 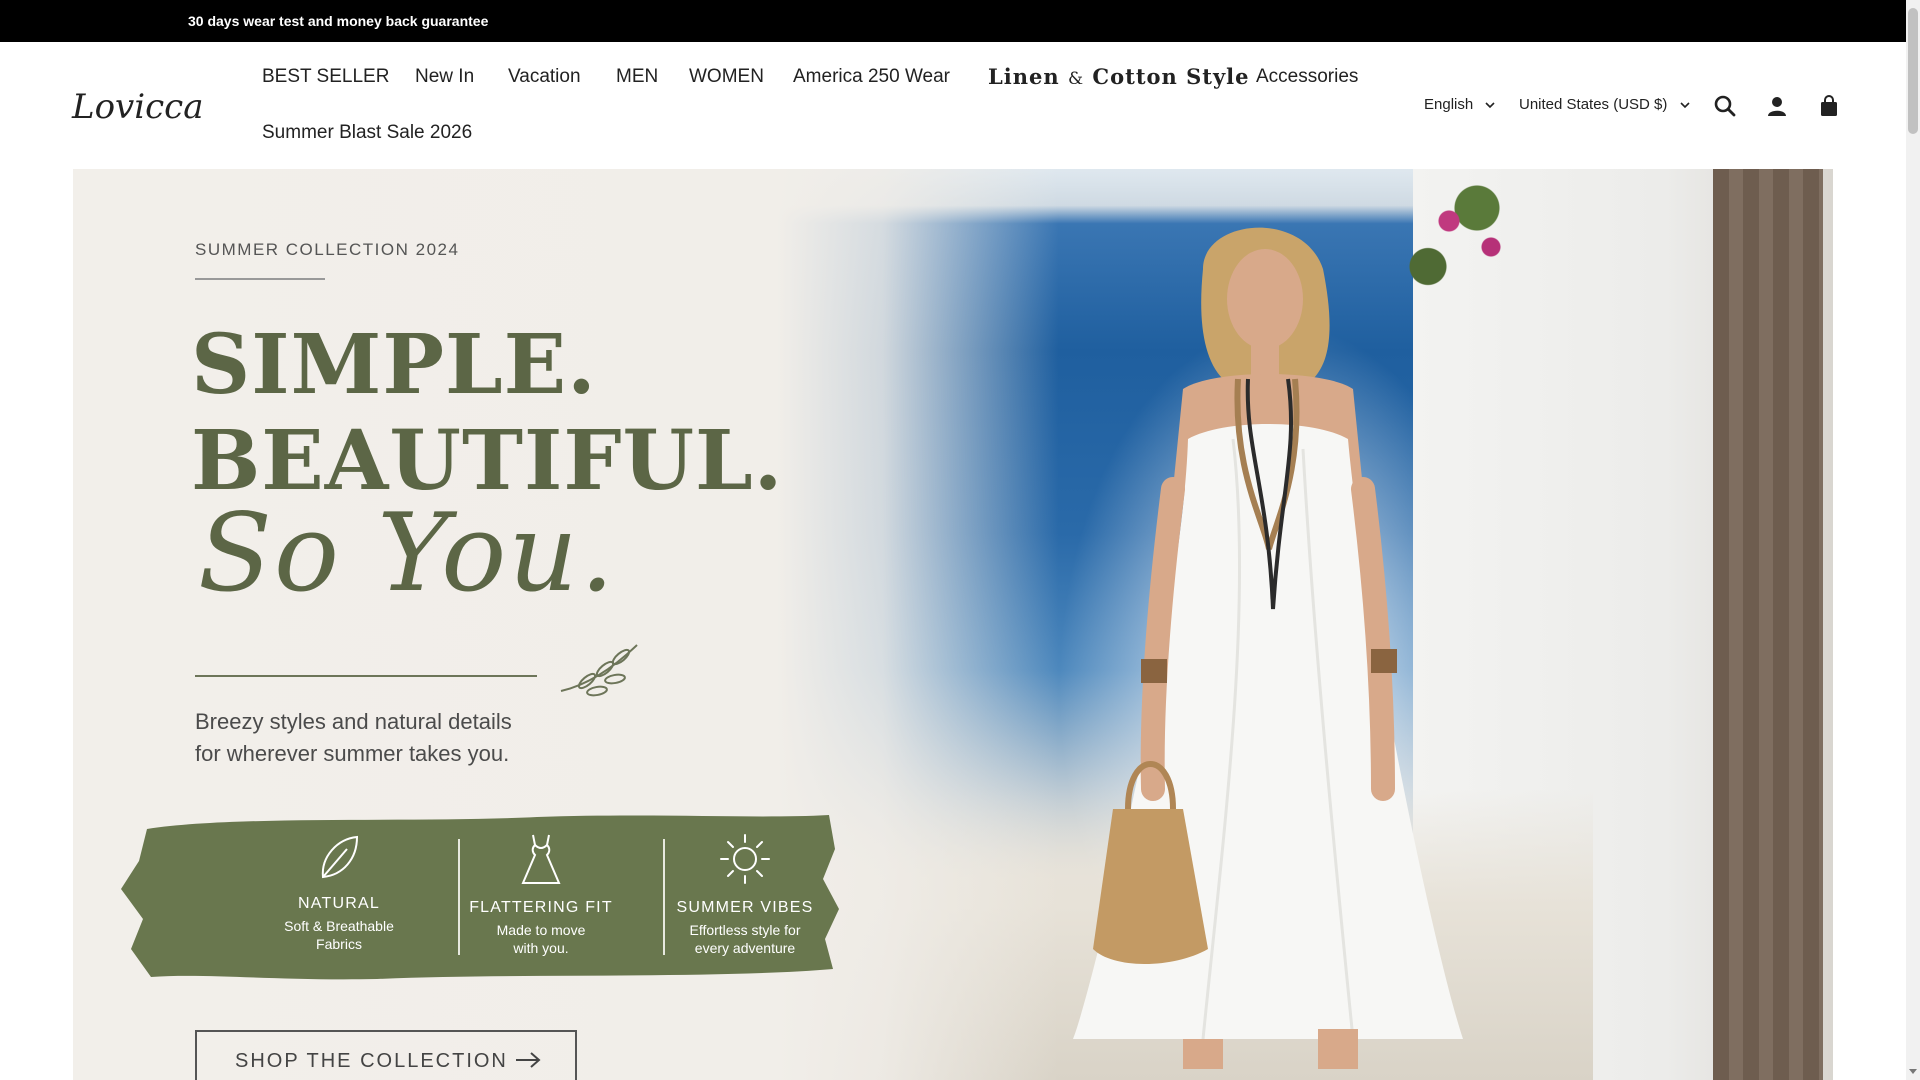 What do you see at coordinates (394, 365) in the screenshot?
I see `hero-headline-simple: SIMPLE.` at bounding box center [394, 365].